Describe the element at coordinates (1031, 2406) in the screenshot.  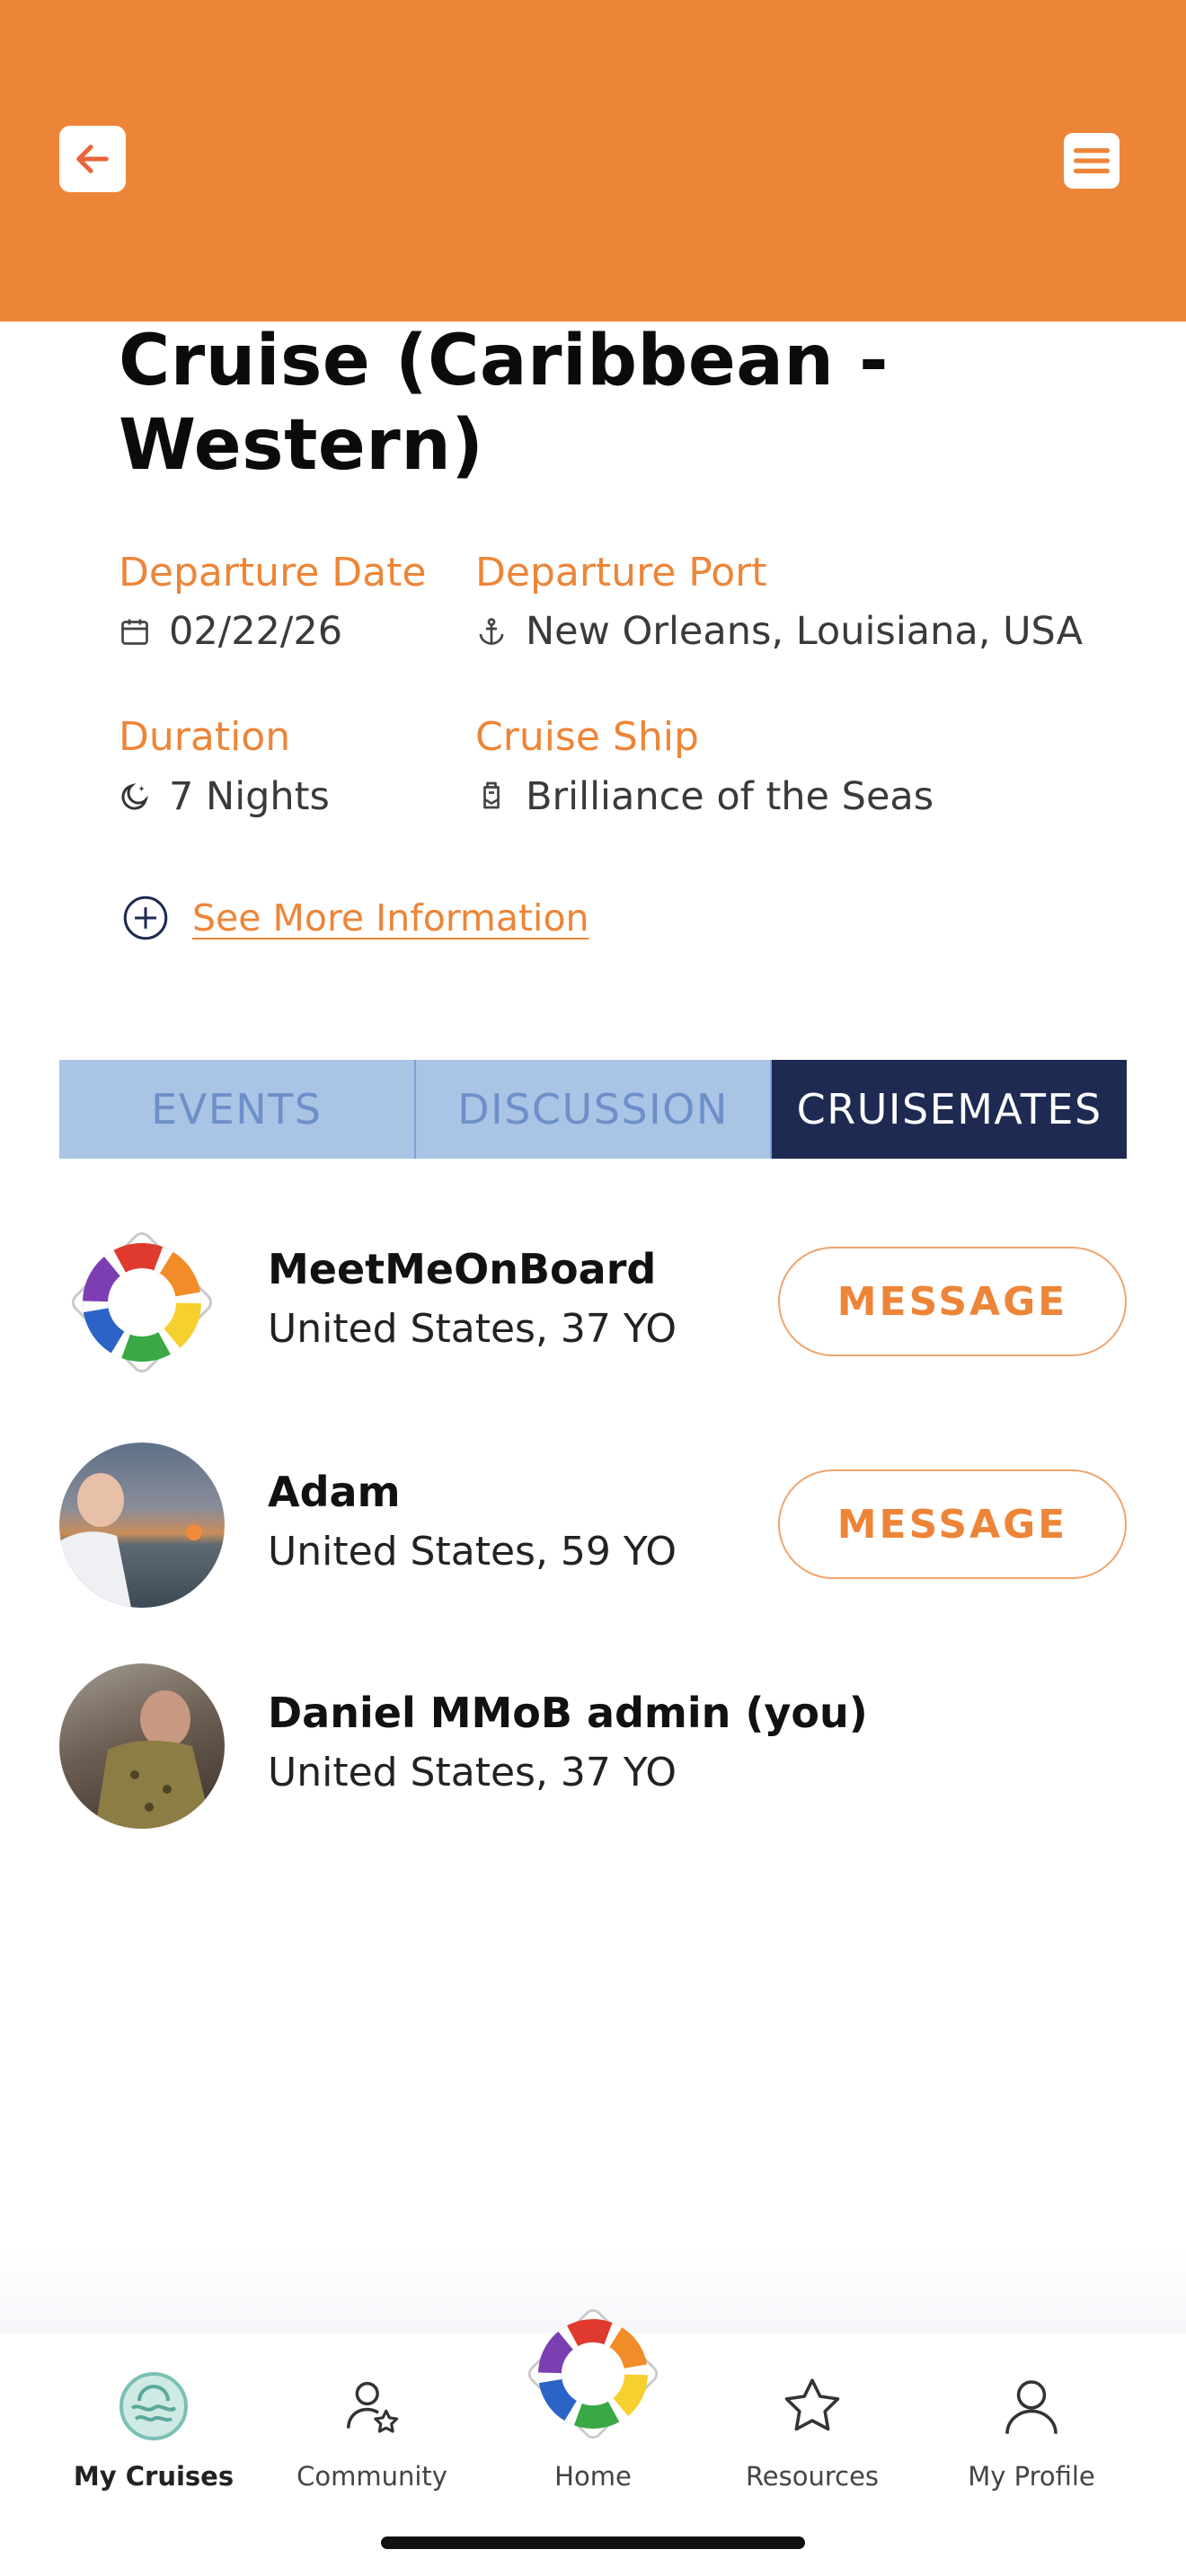
I see `profile-icon` at that location.